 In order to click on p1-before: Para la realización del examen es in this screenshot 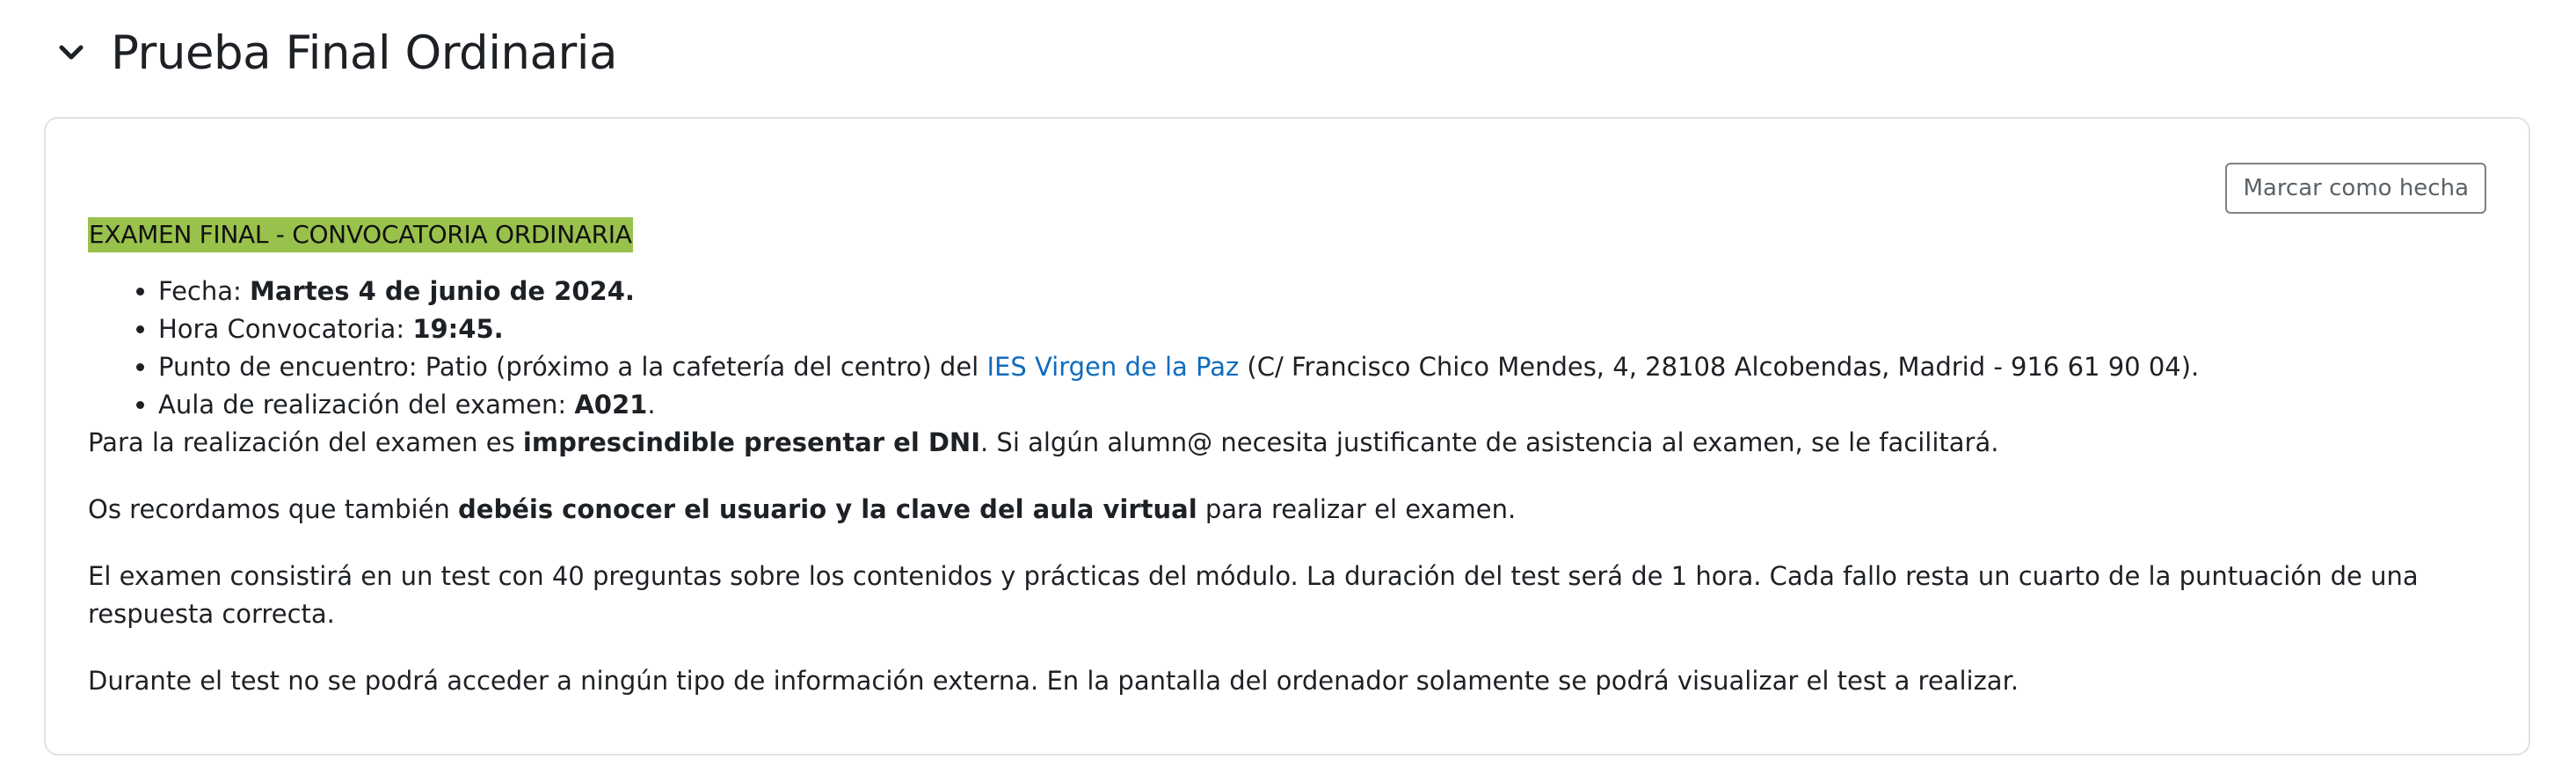, I will do `click(305, 442)`.